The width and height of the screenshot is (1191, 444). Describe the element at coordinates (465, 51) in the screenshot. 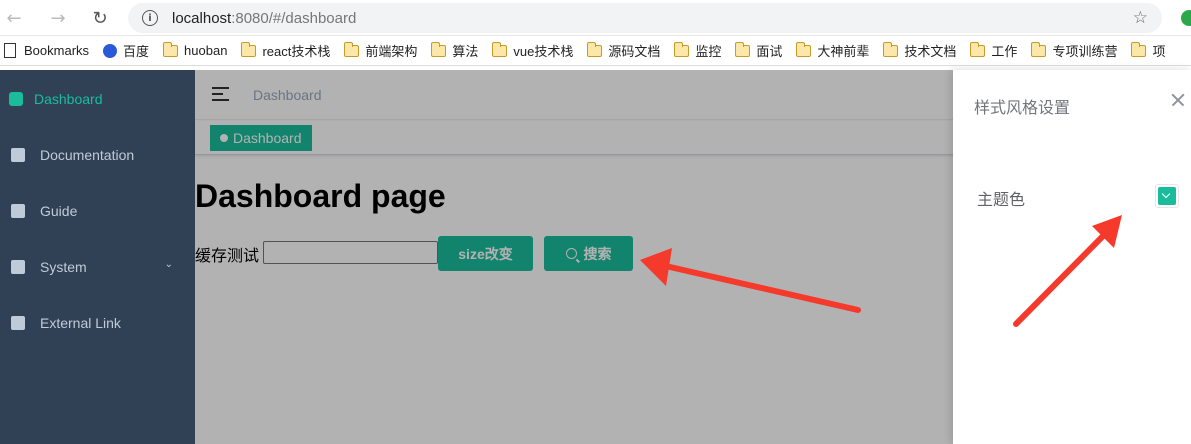

I see `bookmark-label: 算法` at that location.